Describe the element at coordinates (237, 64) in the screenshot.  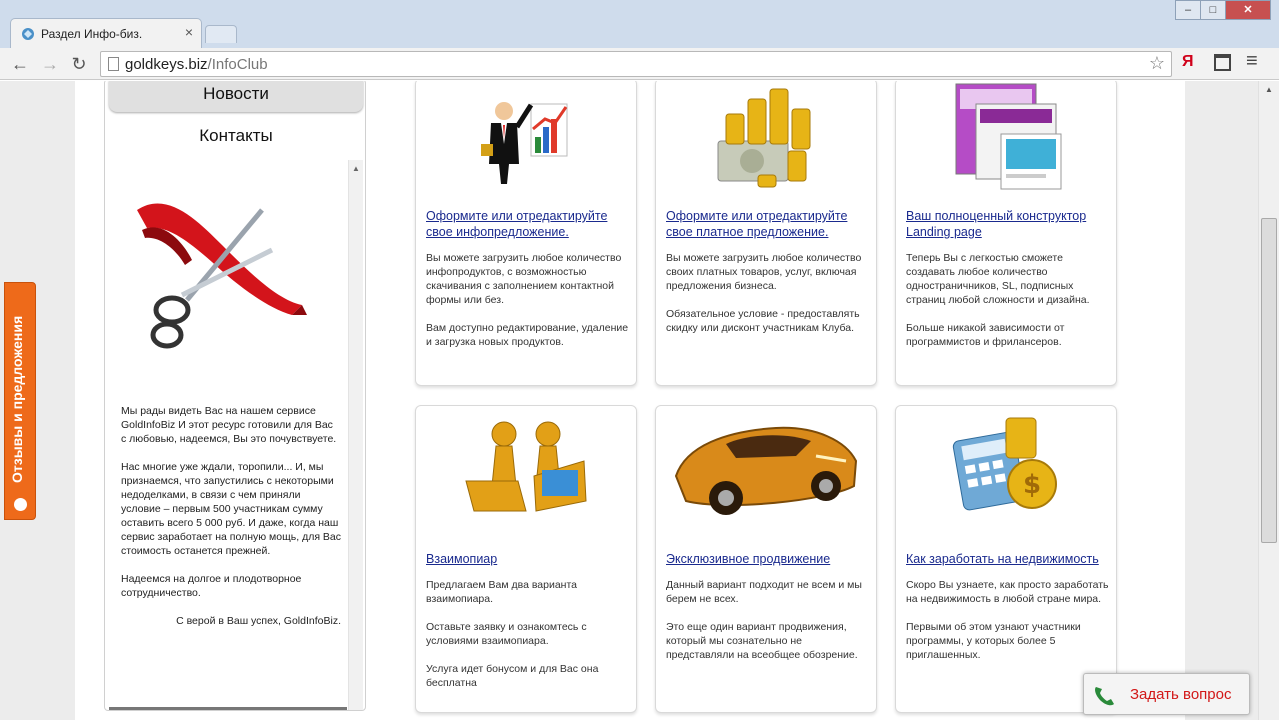
I see `url-path: /InfoClub` at that location.